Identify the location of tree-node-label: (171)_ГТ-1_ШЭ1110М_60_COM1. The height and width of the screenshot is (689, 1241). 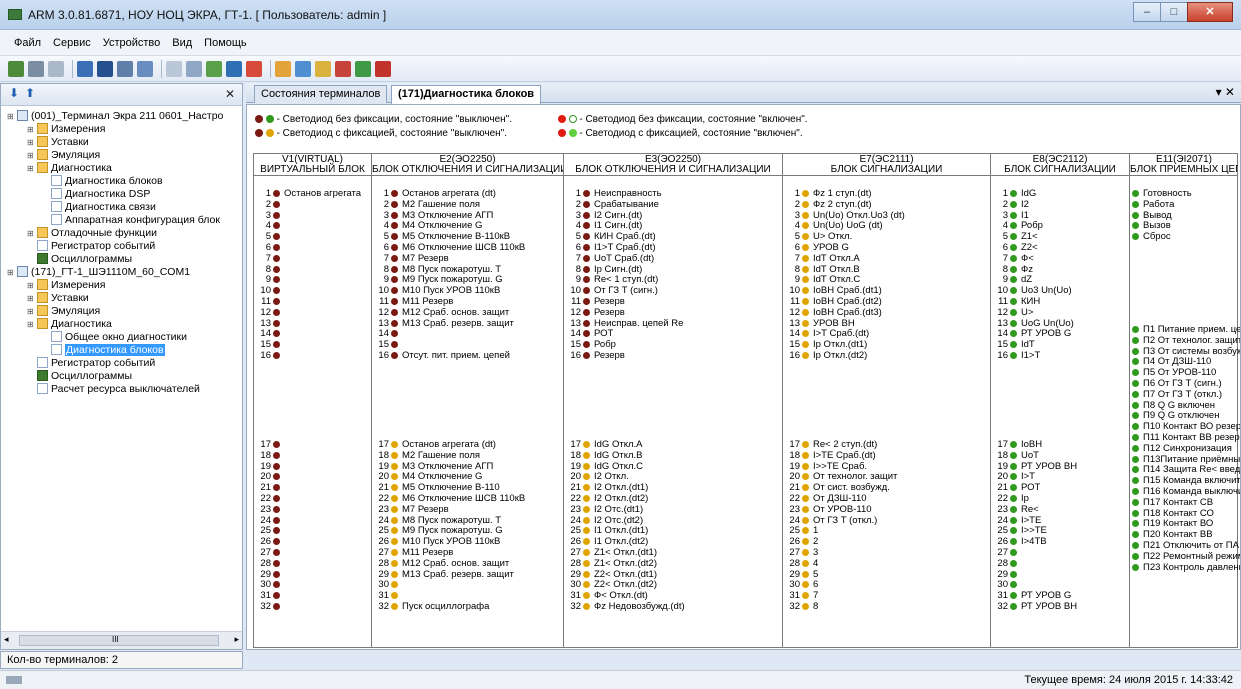
(111, 272).